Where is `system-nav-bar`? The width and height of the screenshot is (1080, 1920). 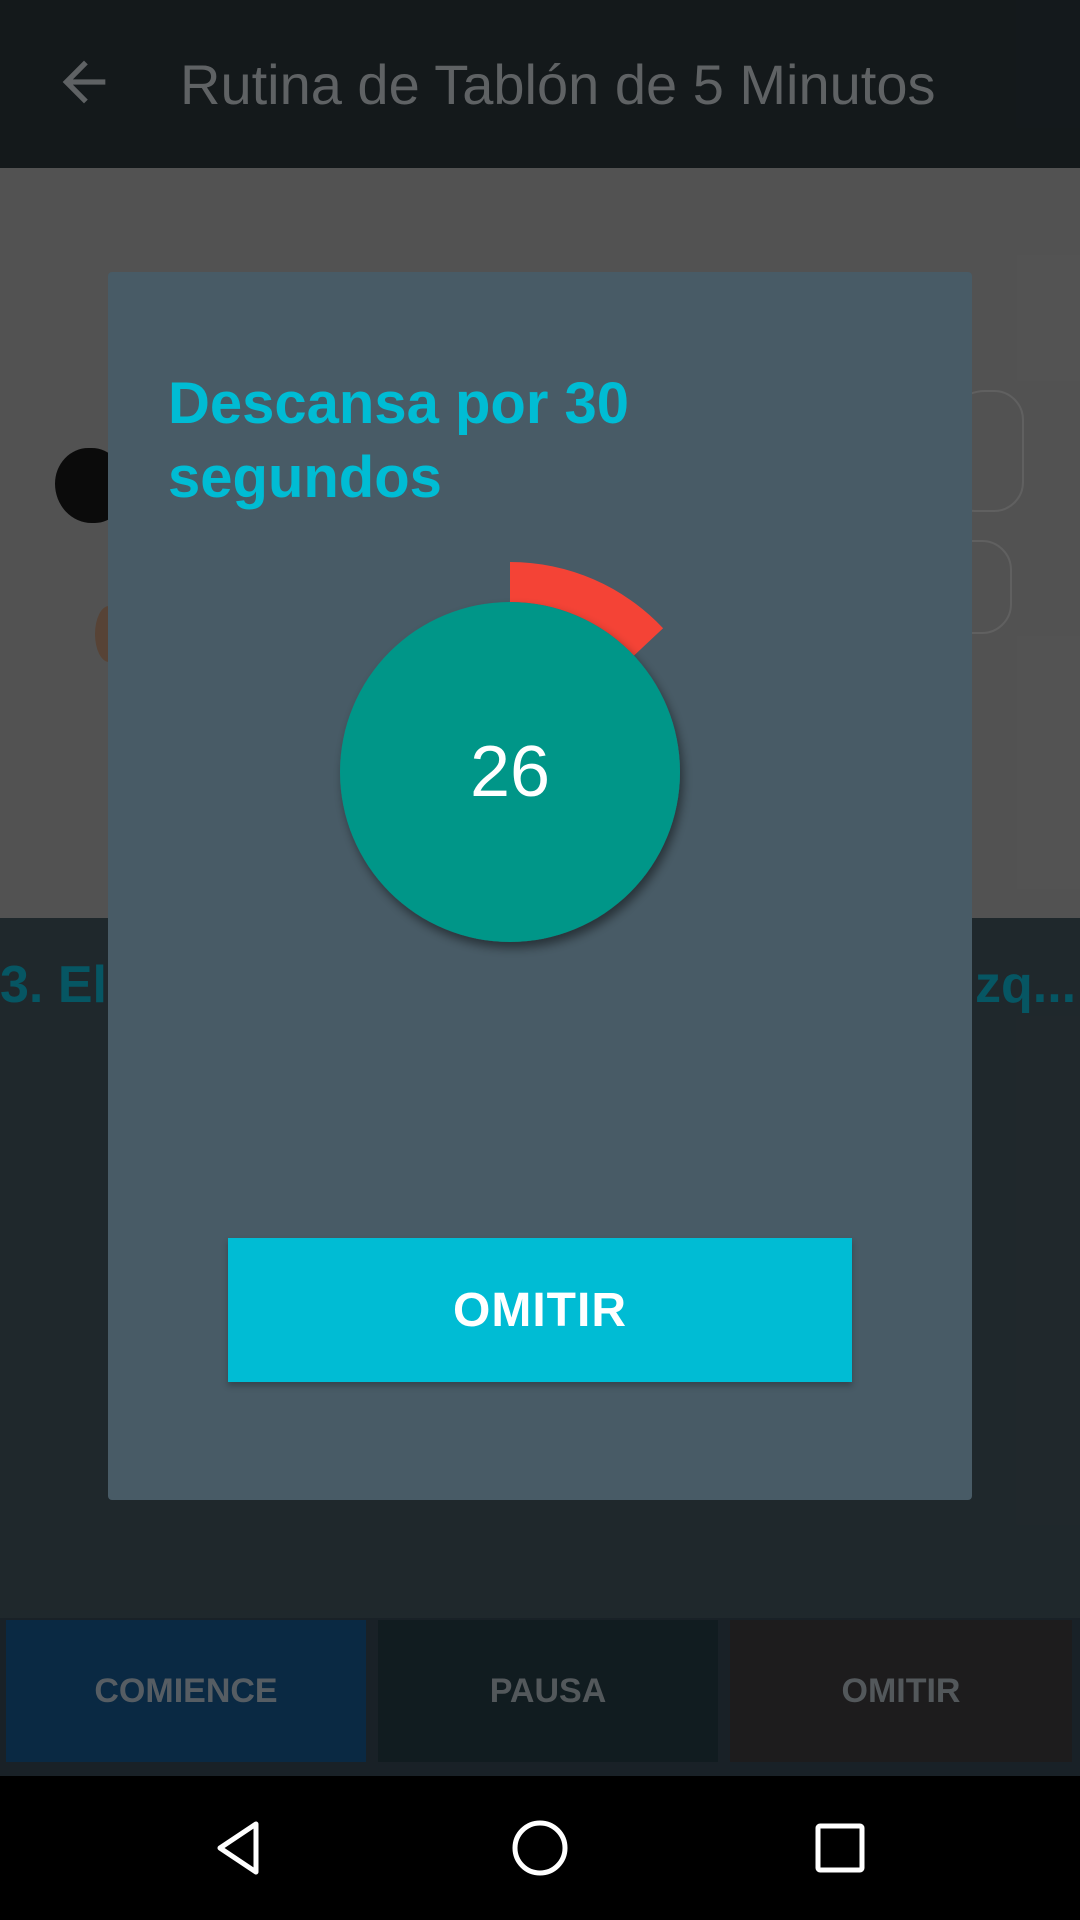 system-nav-bar is located at coordinates (540, 1848).